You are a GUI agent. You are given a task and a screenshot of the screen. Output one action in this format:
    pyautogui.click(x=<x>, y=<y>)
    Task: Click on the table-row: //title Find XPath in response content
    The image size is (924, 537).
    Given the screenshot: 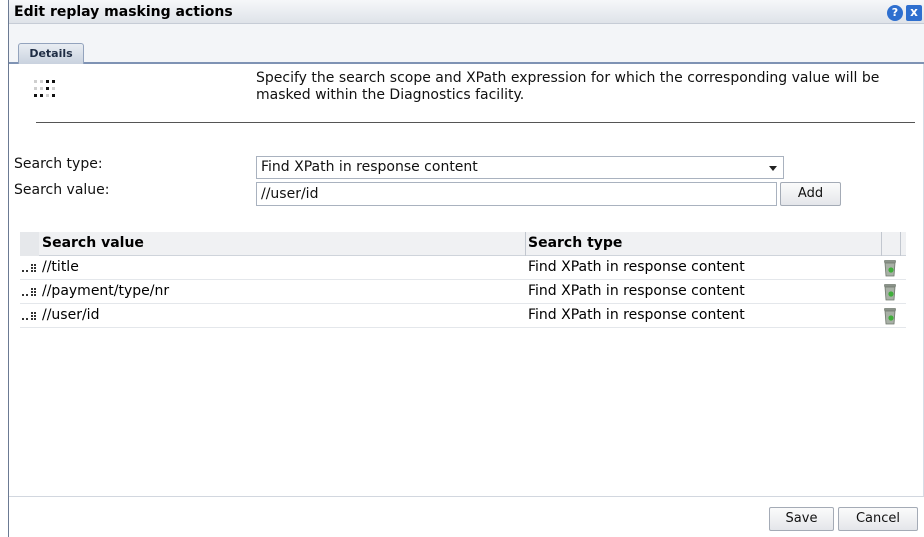 What is the action you would take?
    pyautogui.click(x=463, y=268)
    